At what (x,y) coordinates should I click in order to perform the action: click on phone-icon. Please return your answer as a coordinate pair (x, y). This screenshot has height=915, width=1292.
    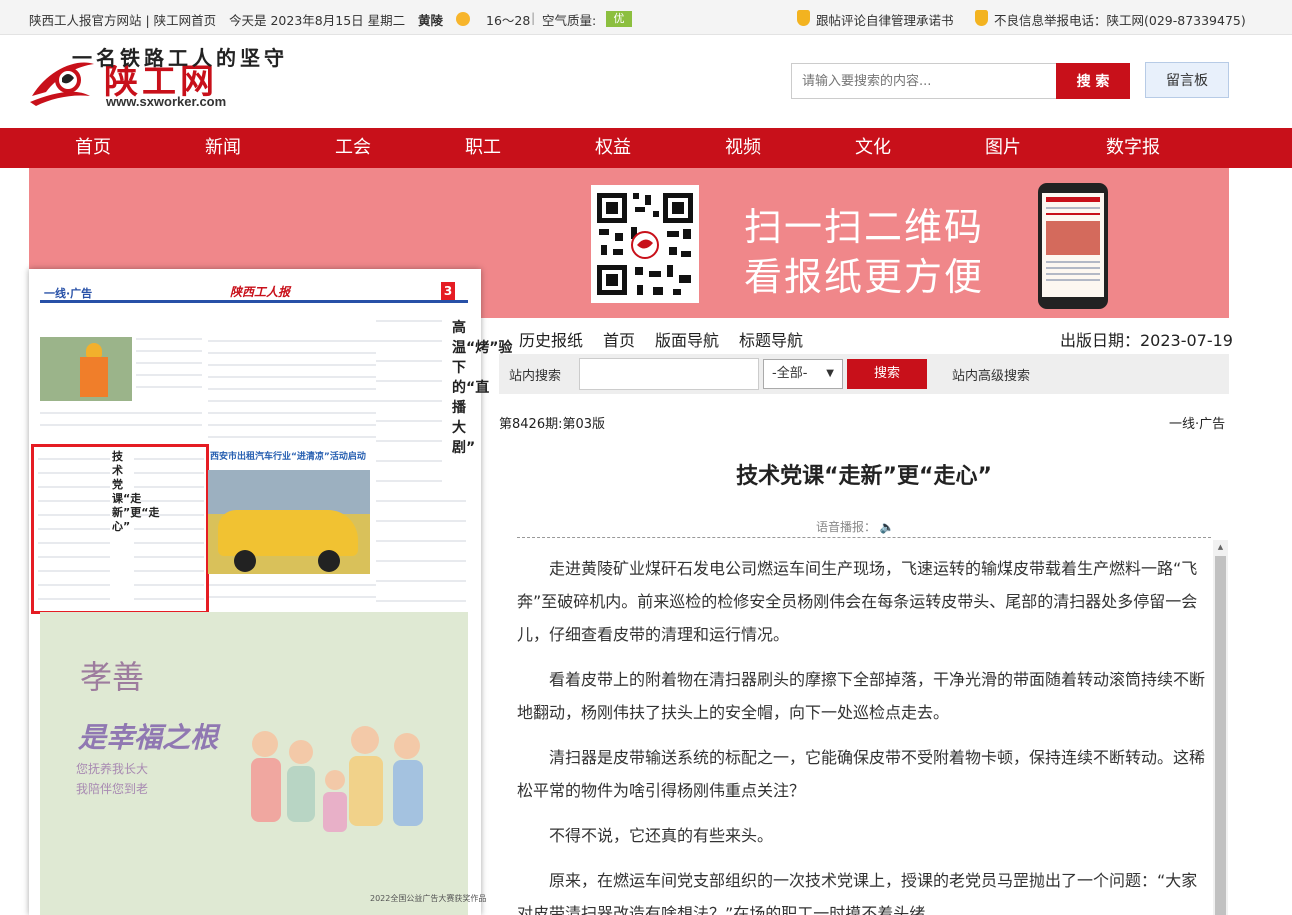
    Looking at the image, I should click on (1073, 246).